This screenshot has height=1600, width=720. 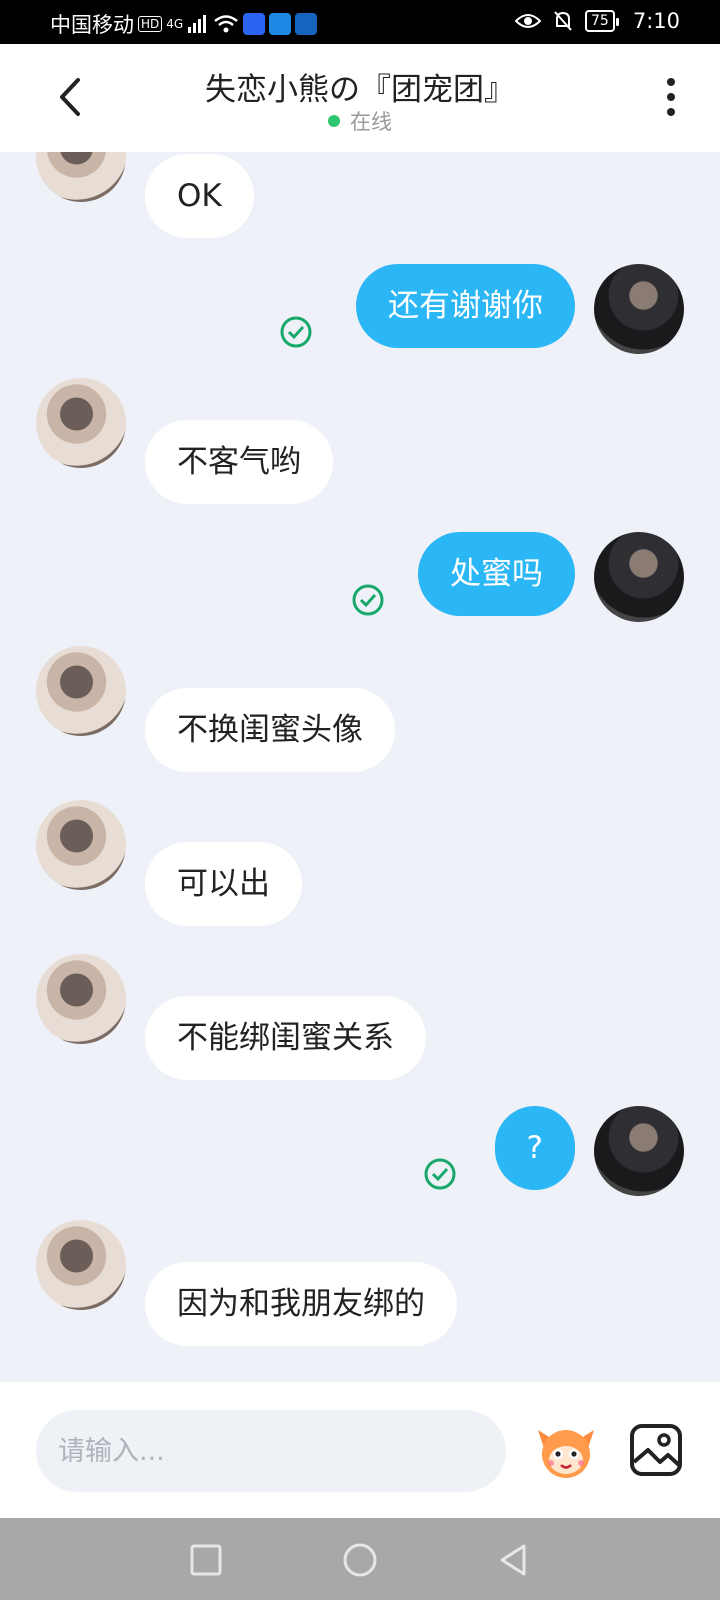 I want to click on message-input, so click(x=271, y=1451).